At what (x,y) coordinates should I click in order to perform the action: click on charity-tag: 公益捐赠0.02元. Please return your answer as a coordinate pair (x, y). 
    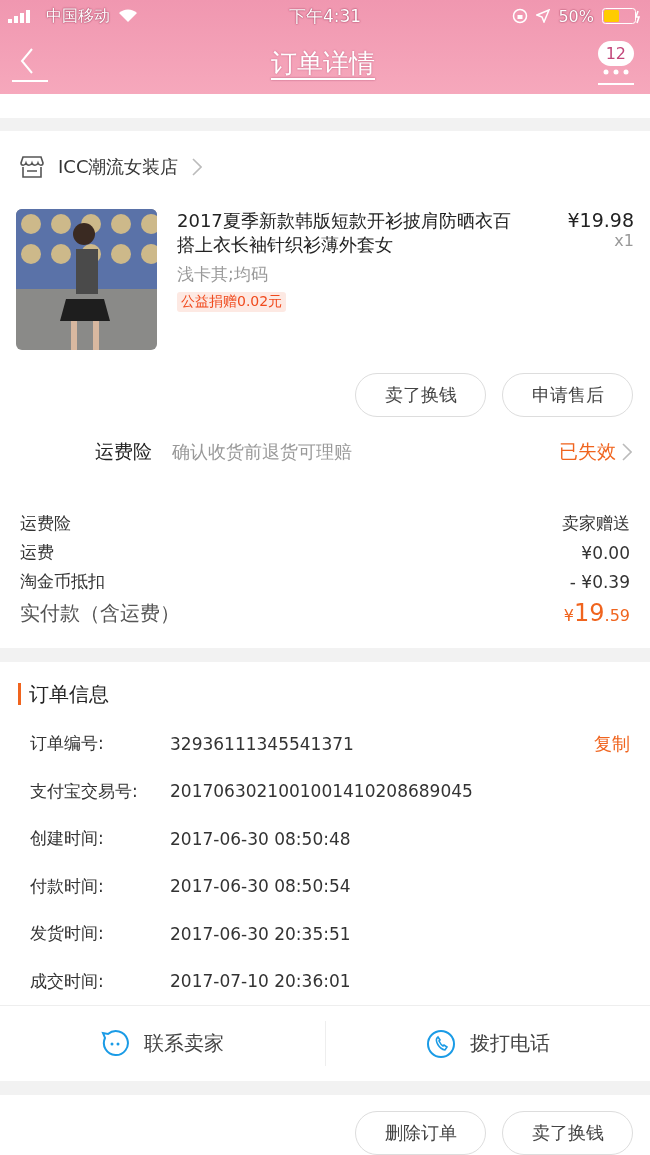
    Looking at the image, I should click on (232, 302).